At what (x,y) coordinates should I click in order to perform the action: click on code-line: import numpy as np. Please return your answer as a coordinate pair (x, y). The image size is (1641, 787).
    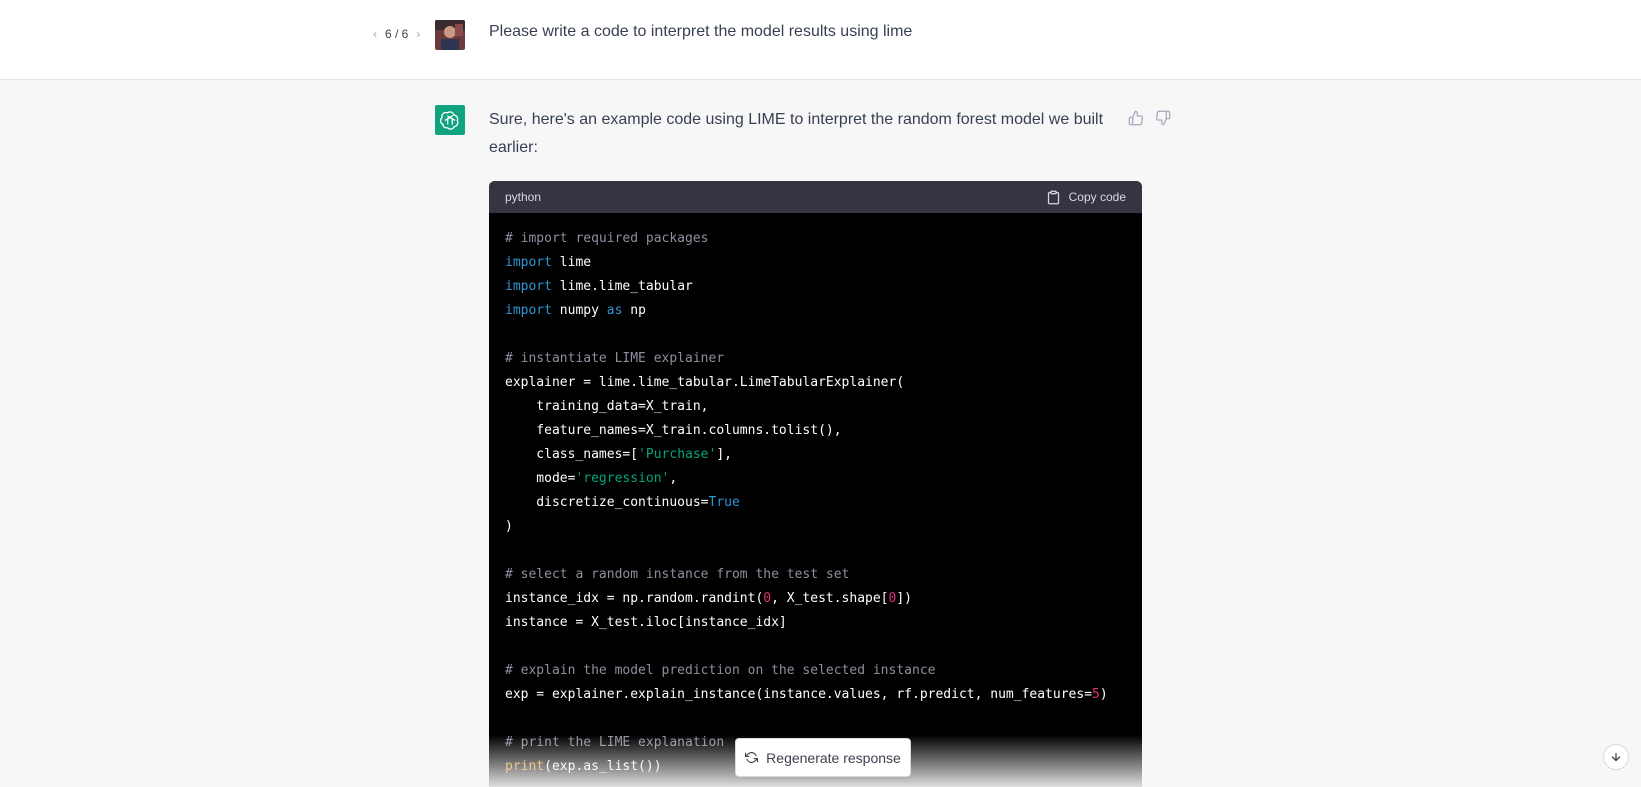
    Looking at the image, I should click on (575, 310).